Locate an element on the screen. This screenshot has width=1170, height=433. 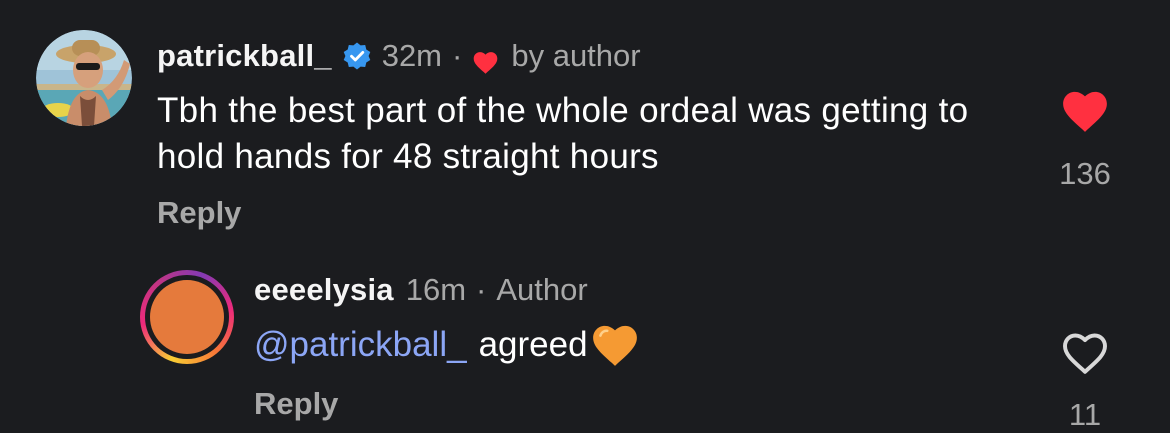
reply-text: @patrickball_ agreed is located at coordinates (447, 345).